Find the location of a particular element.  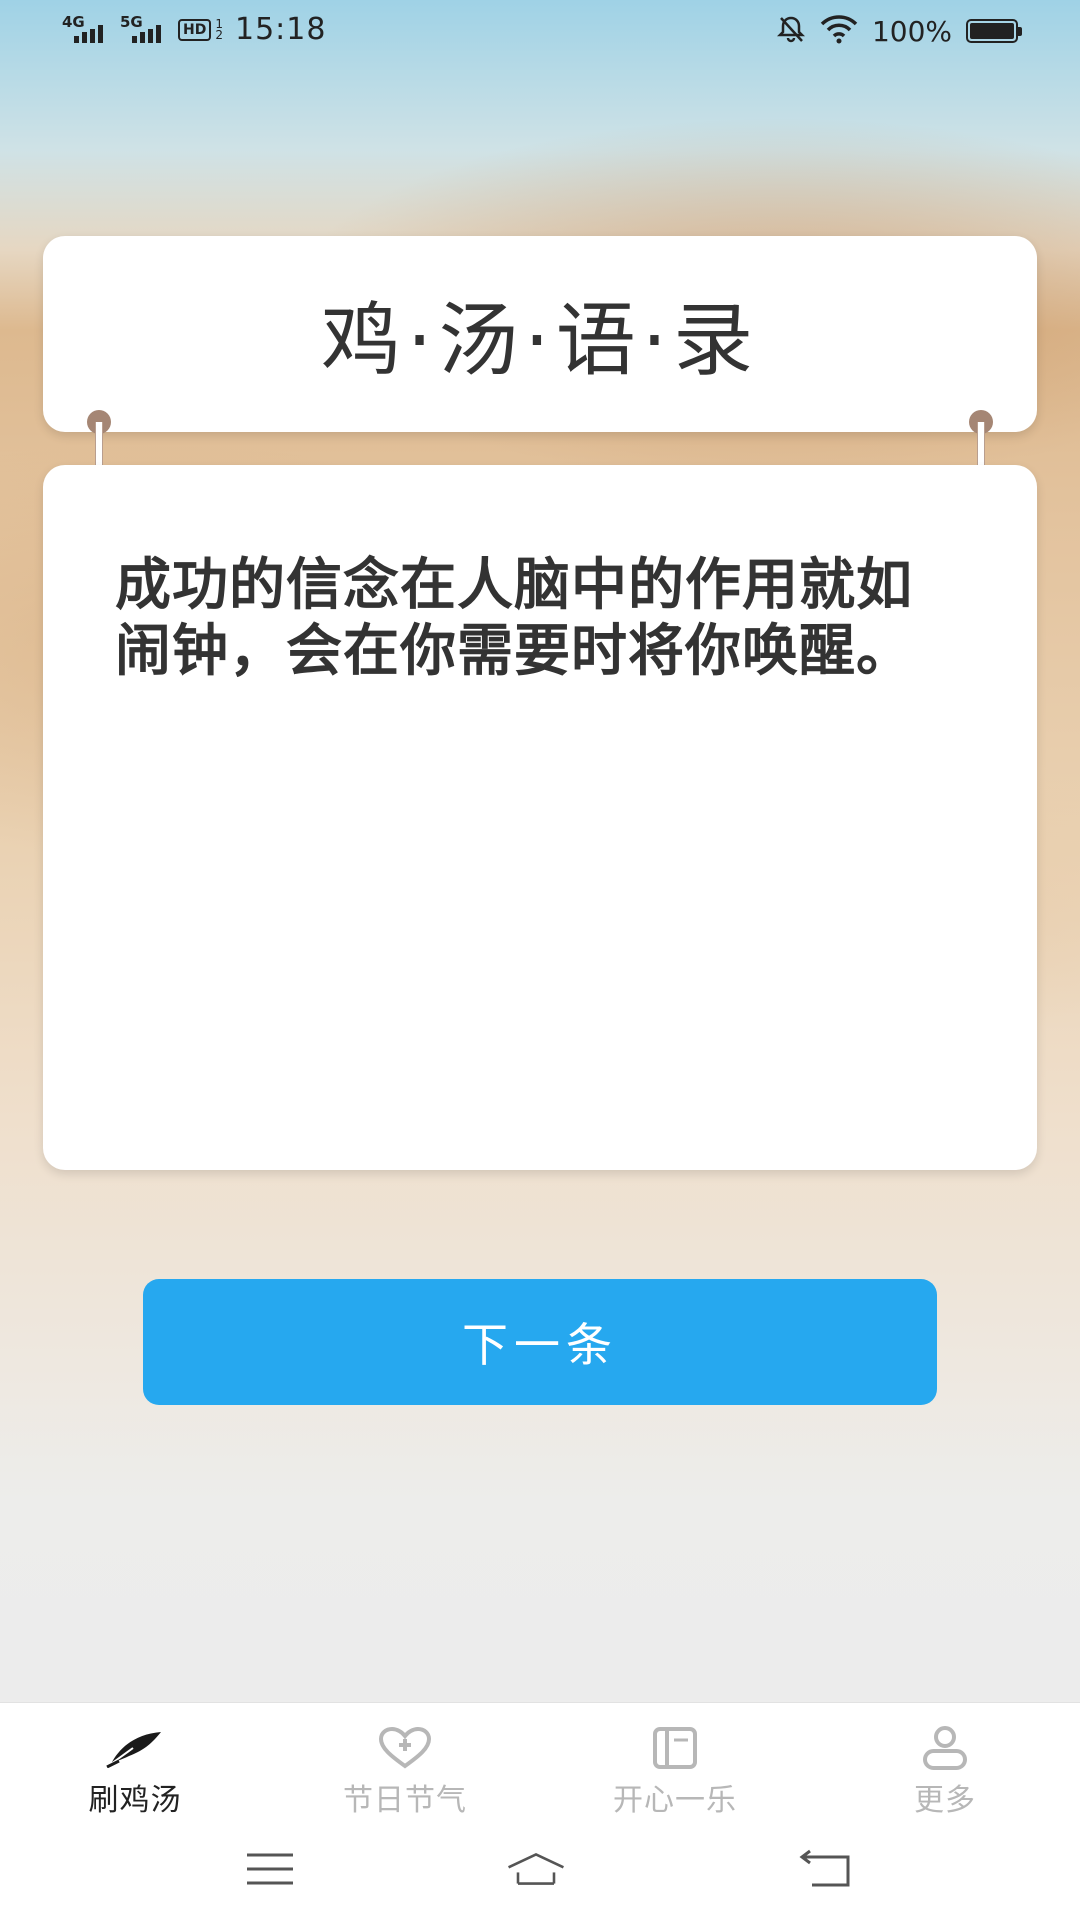

battery-percent: 100% is located at coordinates (911, 31).